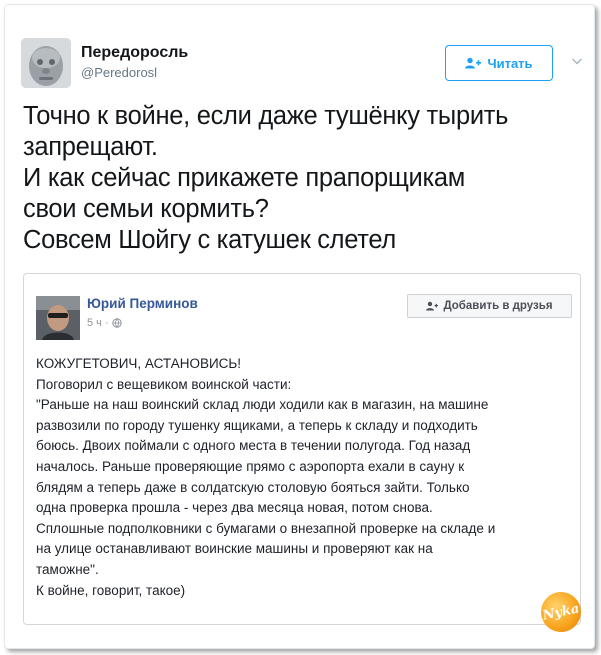 This screenshot has height=655, width=601. I want to click on embed-post-meta: 5 ч ·, so click(104, 323).